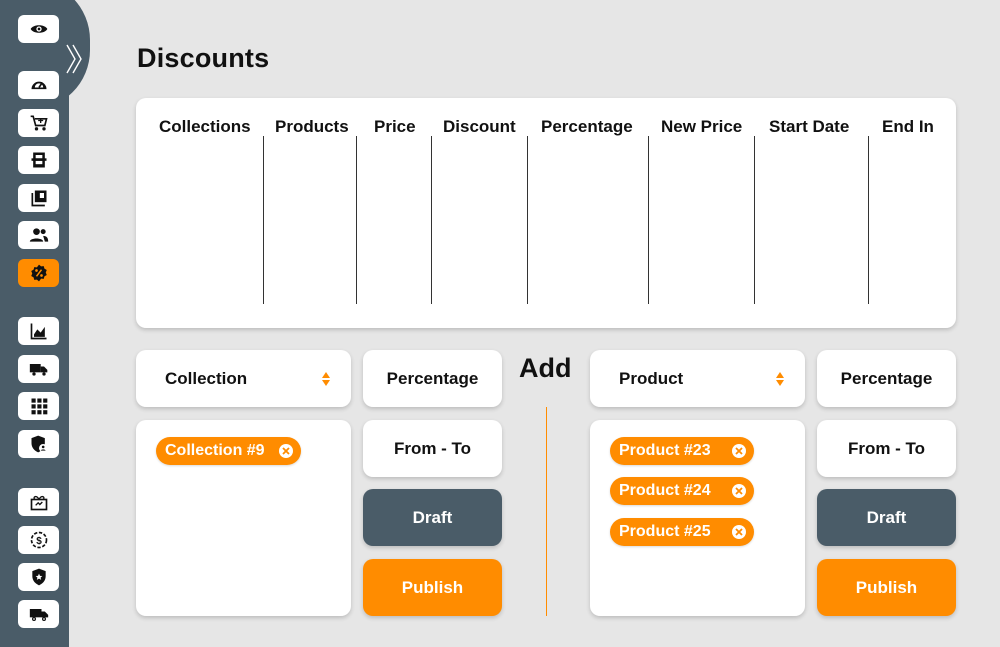  I want to click on product-chip: Product #24, so click(682, 491).